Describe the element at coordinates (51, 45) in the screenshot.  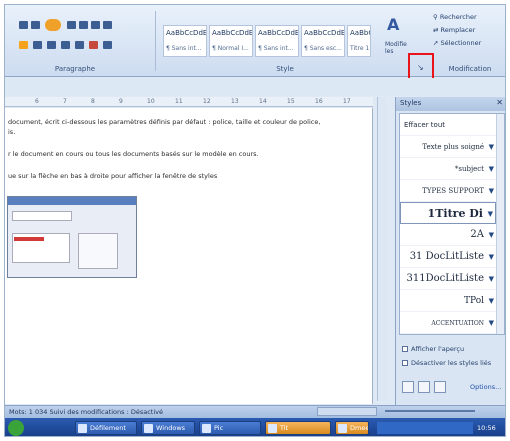
I see `align-right-icon` at that location.